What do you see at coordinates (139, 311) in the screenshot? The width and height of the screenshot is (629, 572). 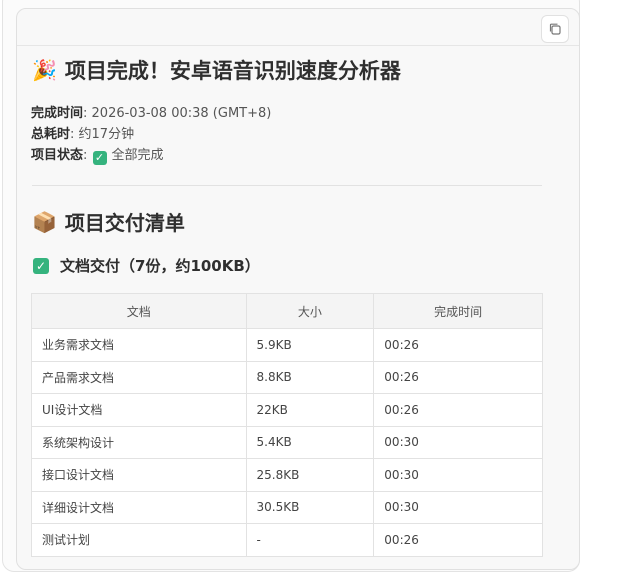 I see `table-header-doc: 文档` at bounding box center [139, 311].